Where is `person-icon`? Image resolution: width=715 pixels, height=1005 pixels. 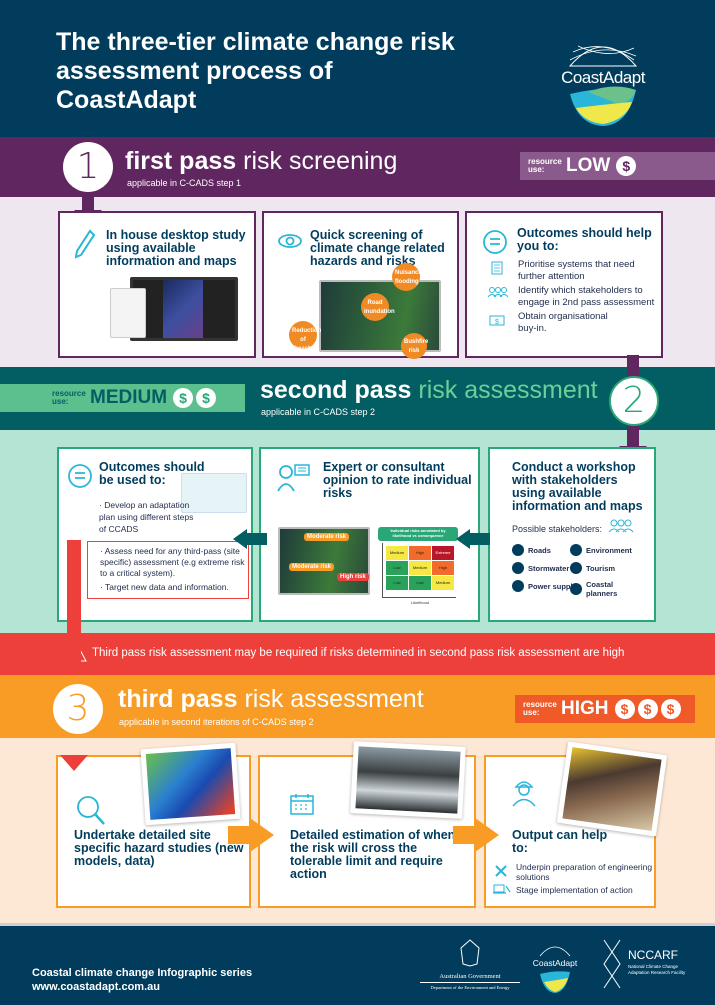
person-icon is located at coordinates (576, 589).